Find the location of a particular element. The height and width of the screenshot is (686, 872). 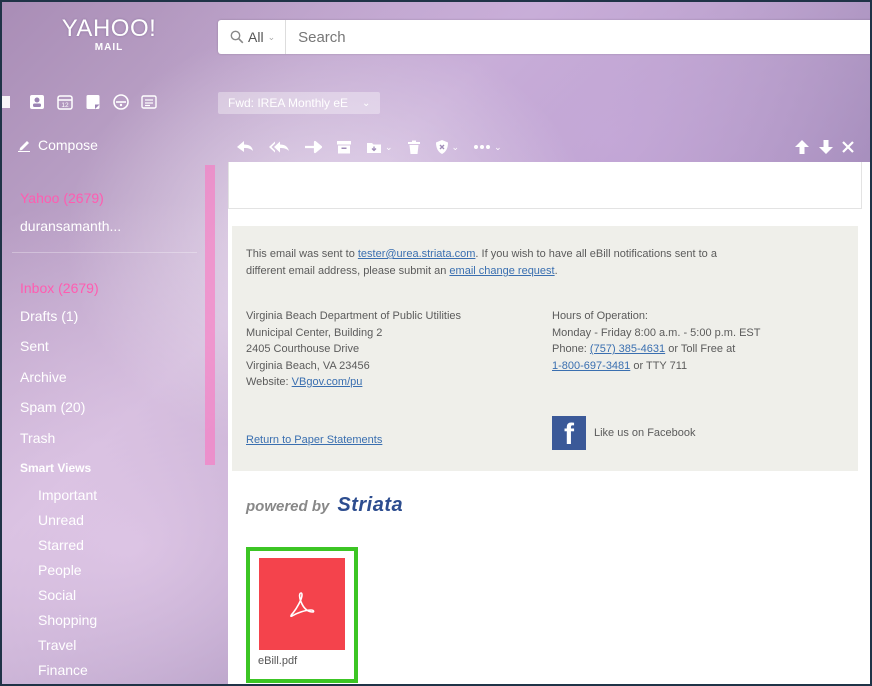

striata-logo: Striata is located at coordinates (370, 505).